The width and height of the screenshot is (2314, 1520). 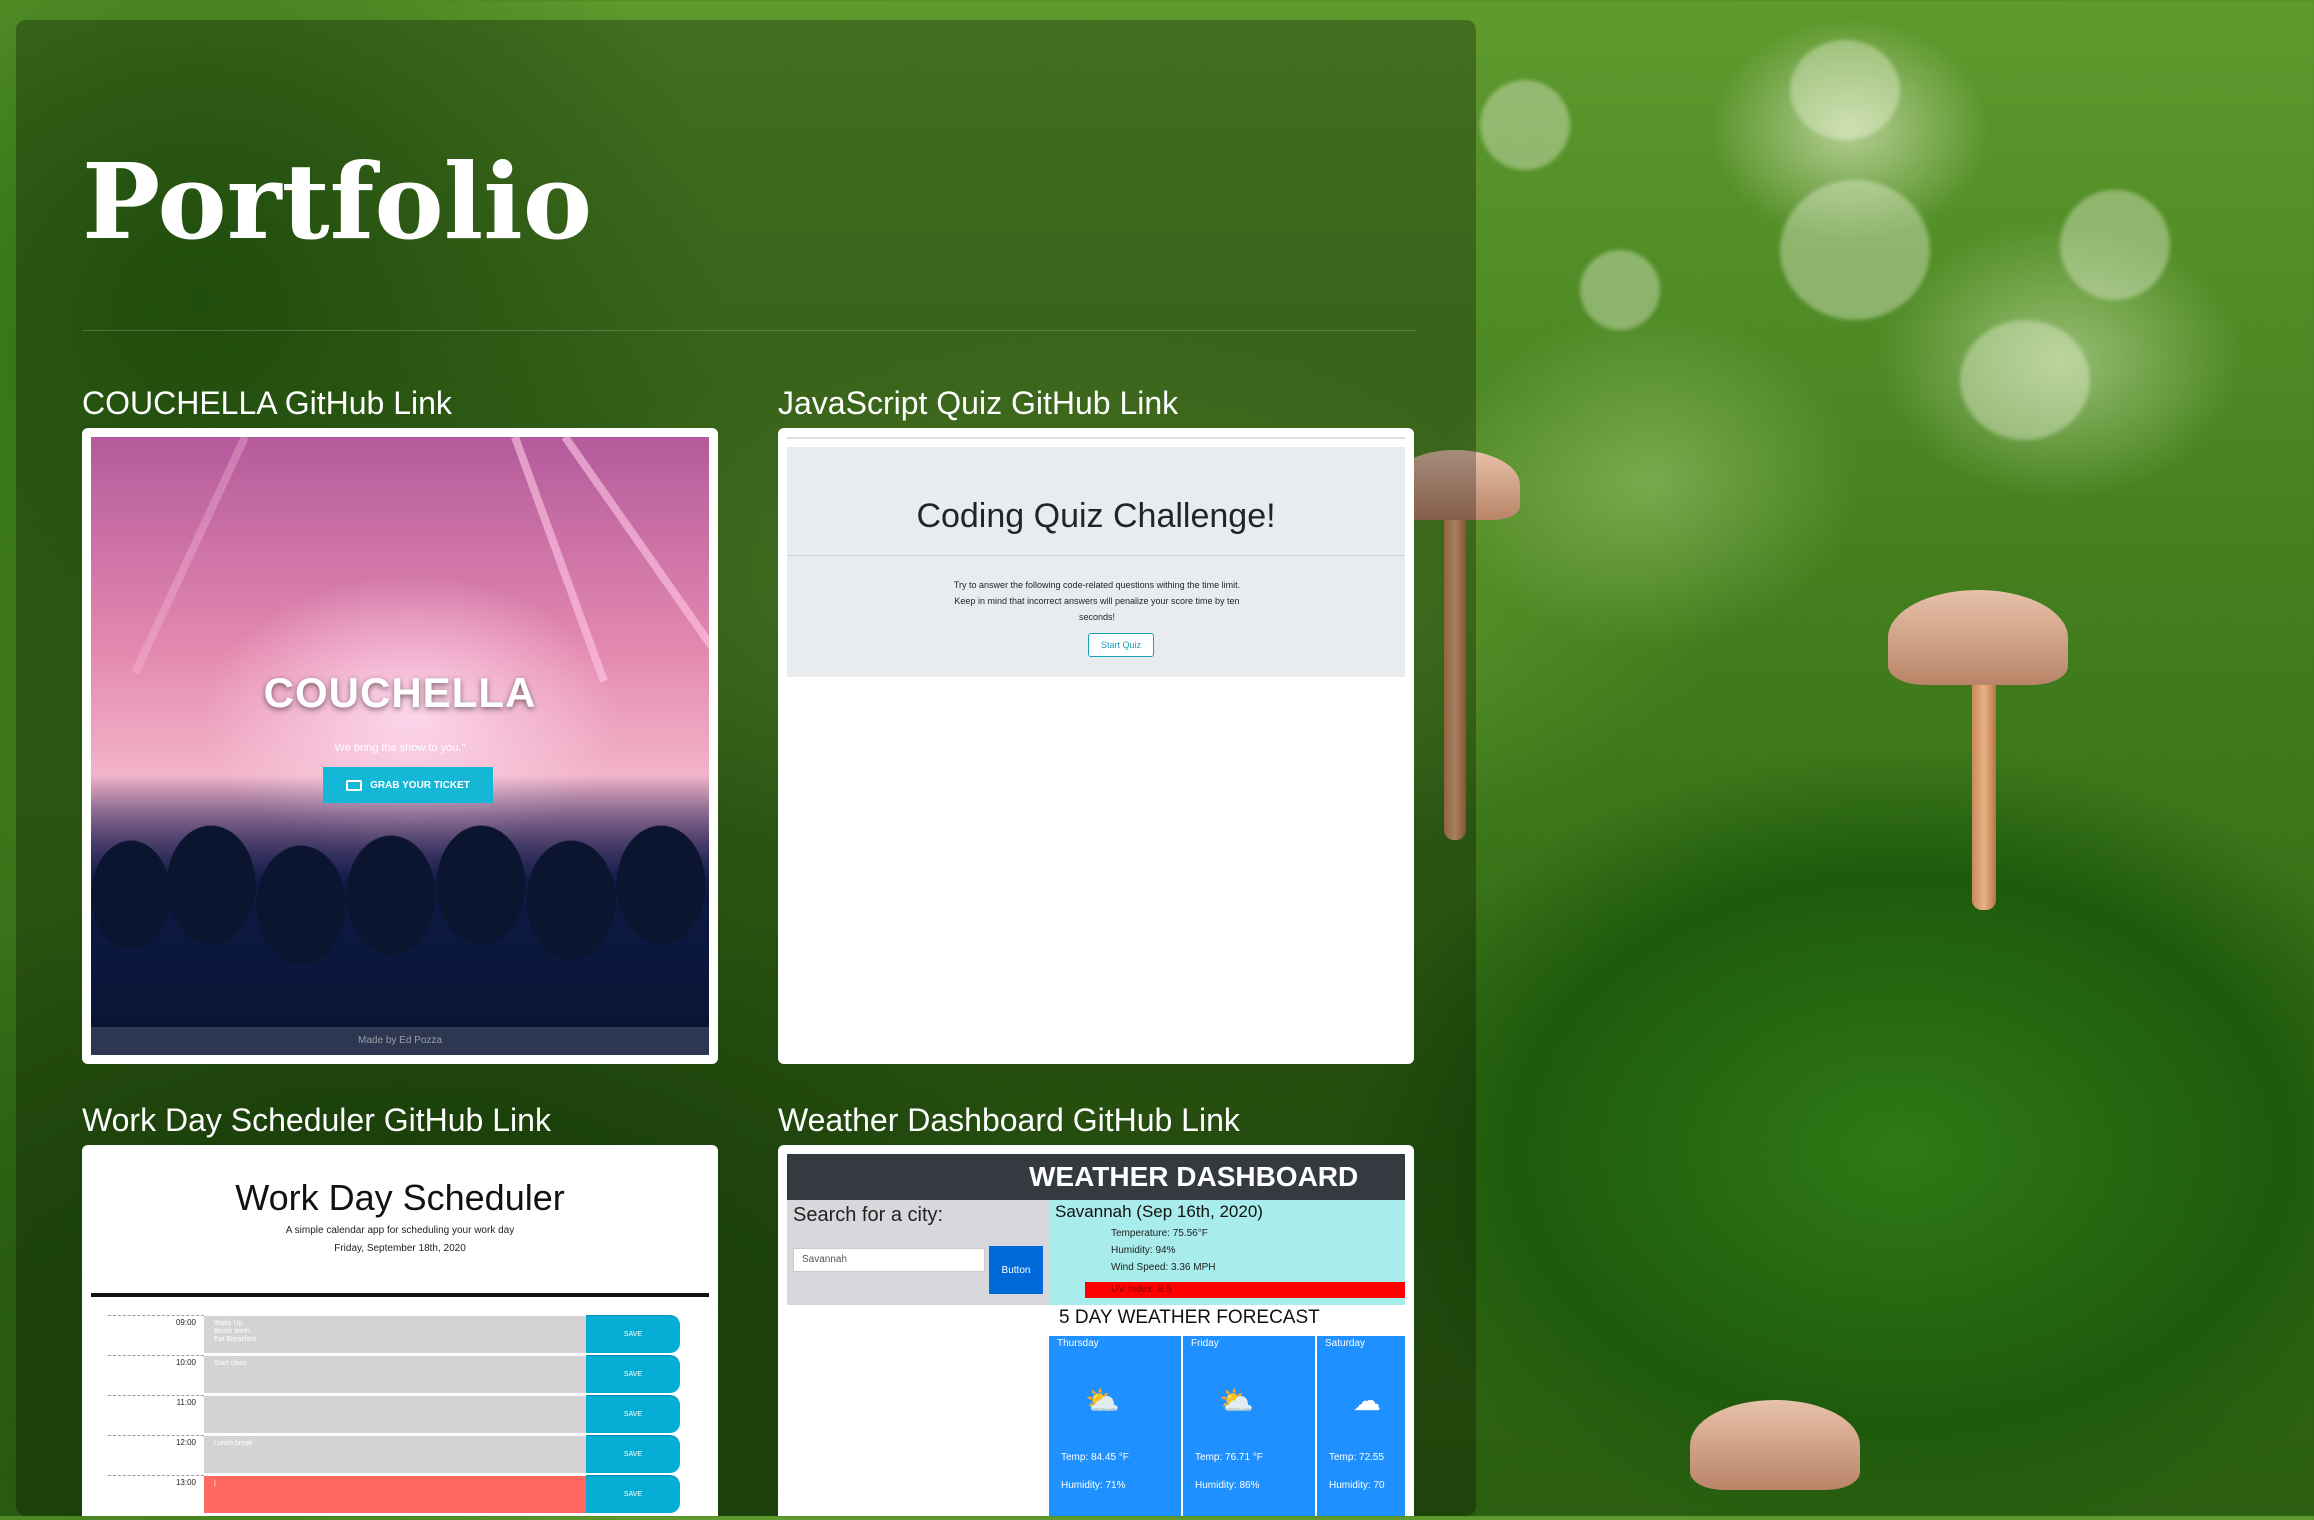 I want to click on cloud-icon: ☁, so click(x=1367, y=1400).